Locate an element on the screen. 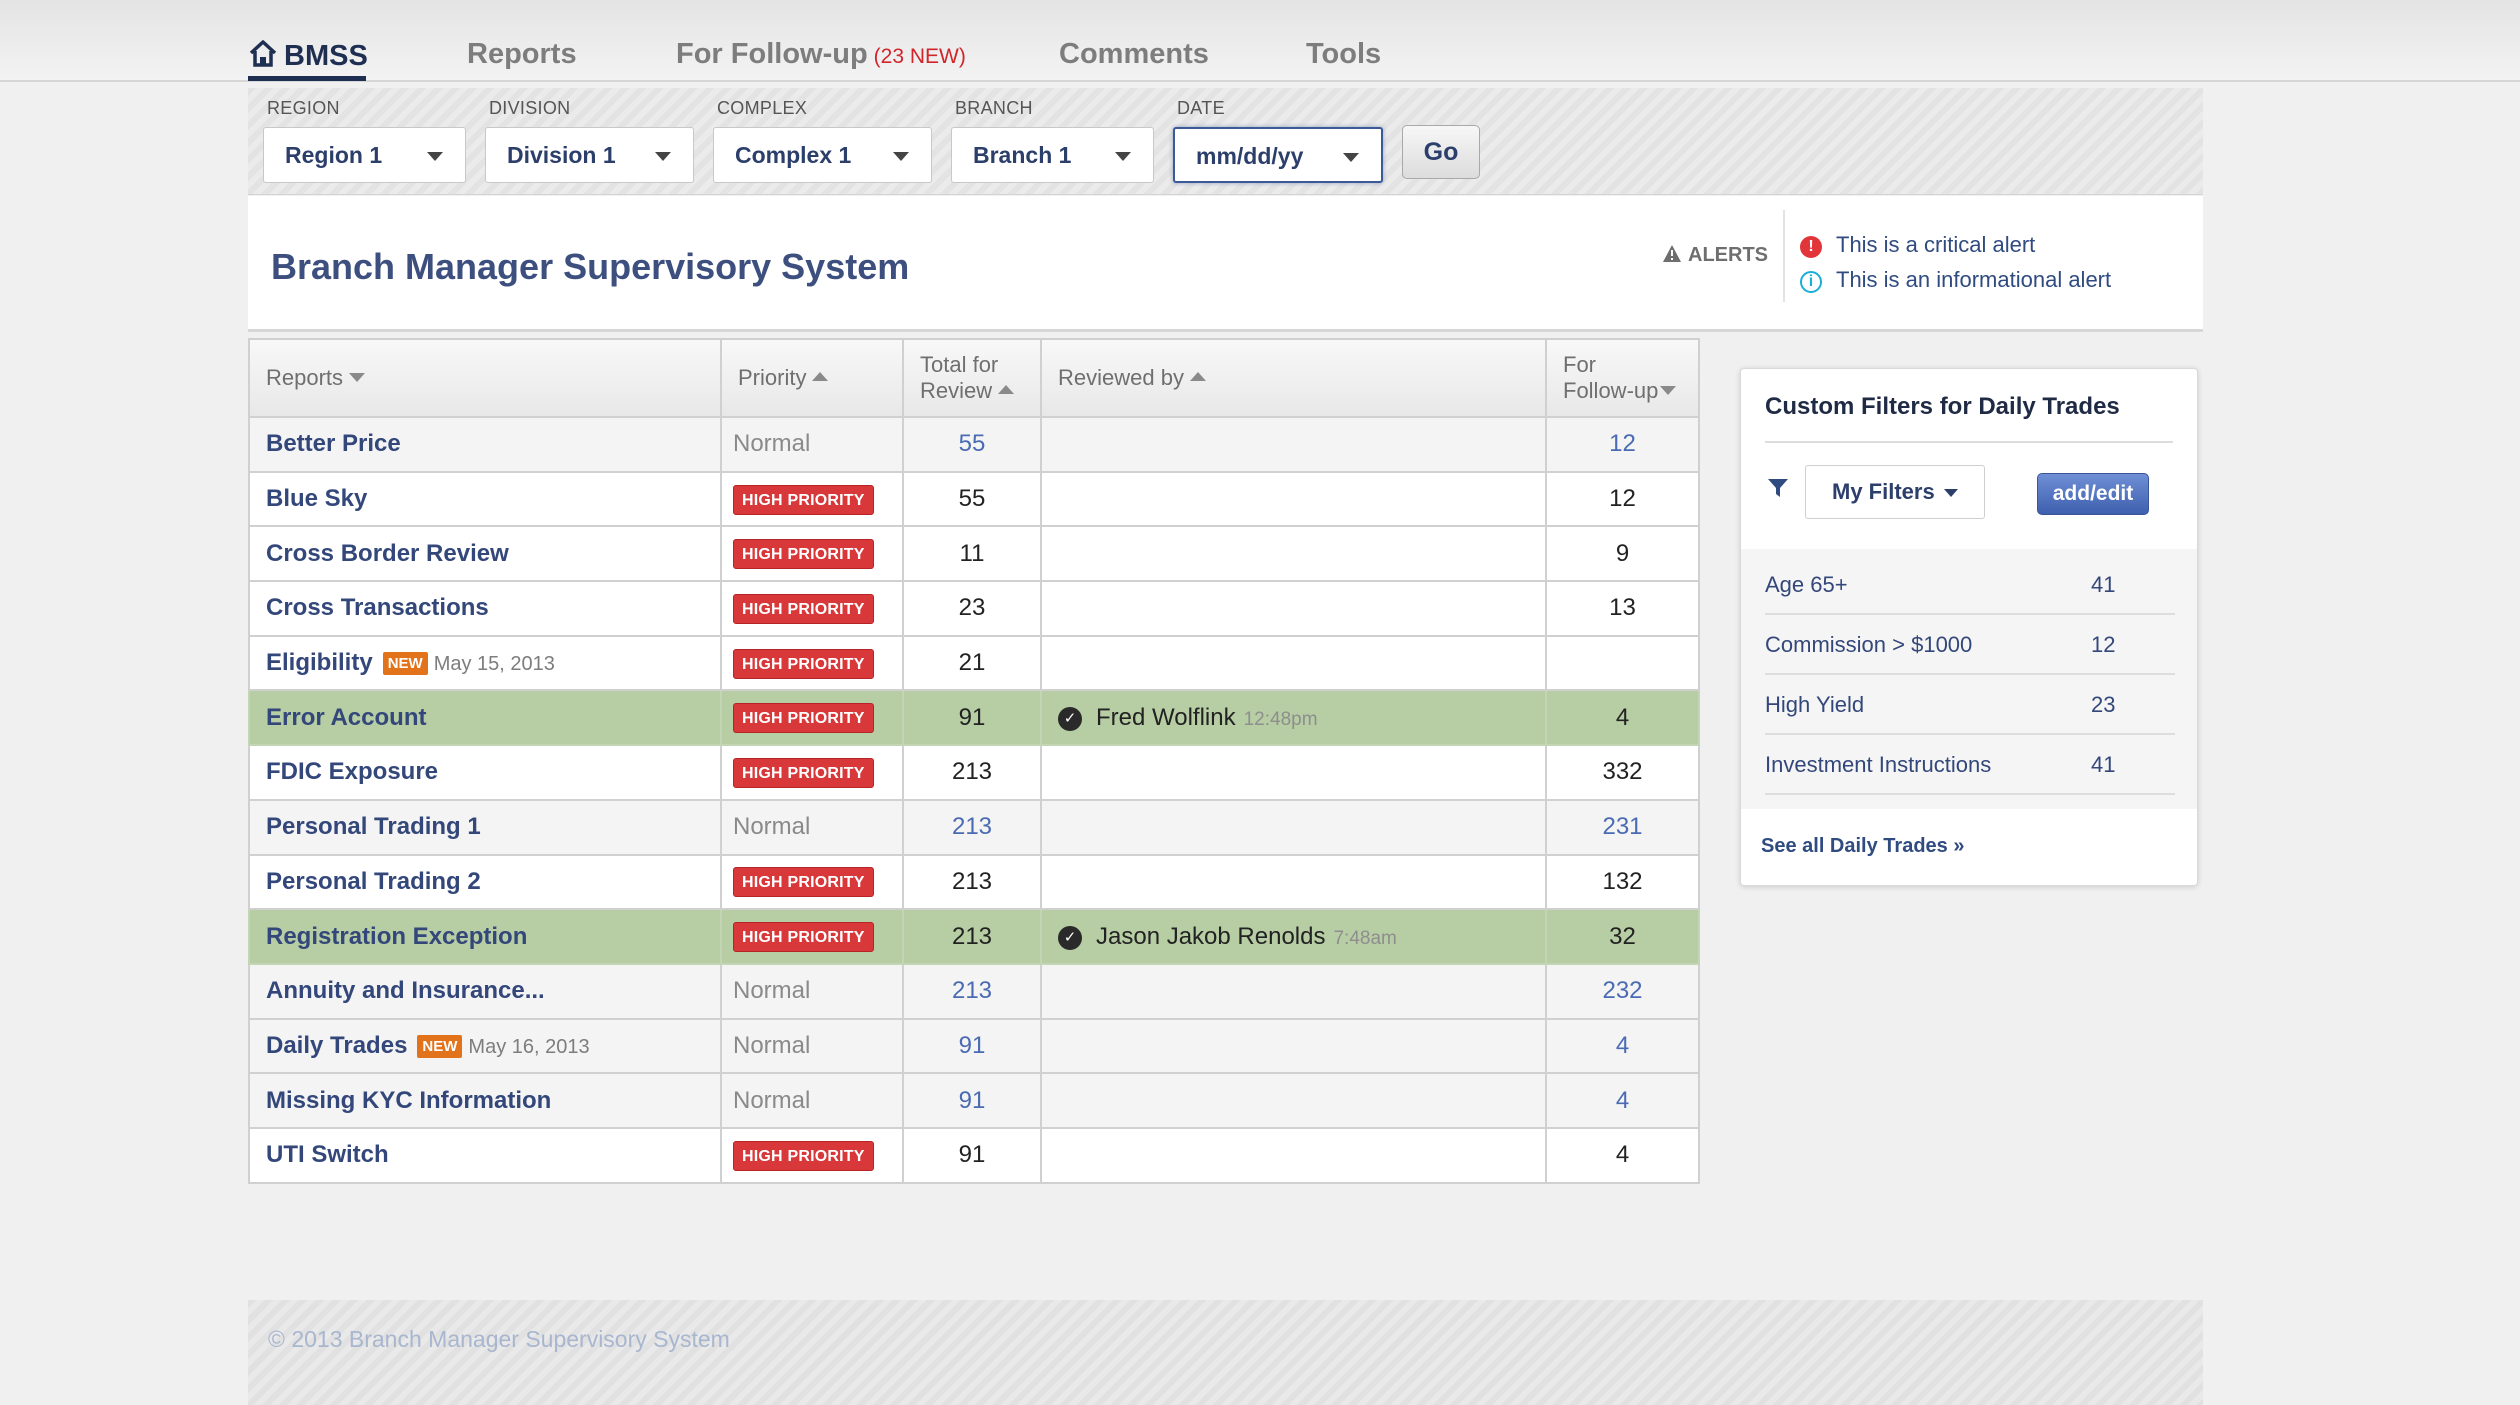 The width and height of the screenshot is (2520, 1405). priority-text: Normal is located at coordinates (772, 444).